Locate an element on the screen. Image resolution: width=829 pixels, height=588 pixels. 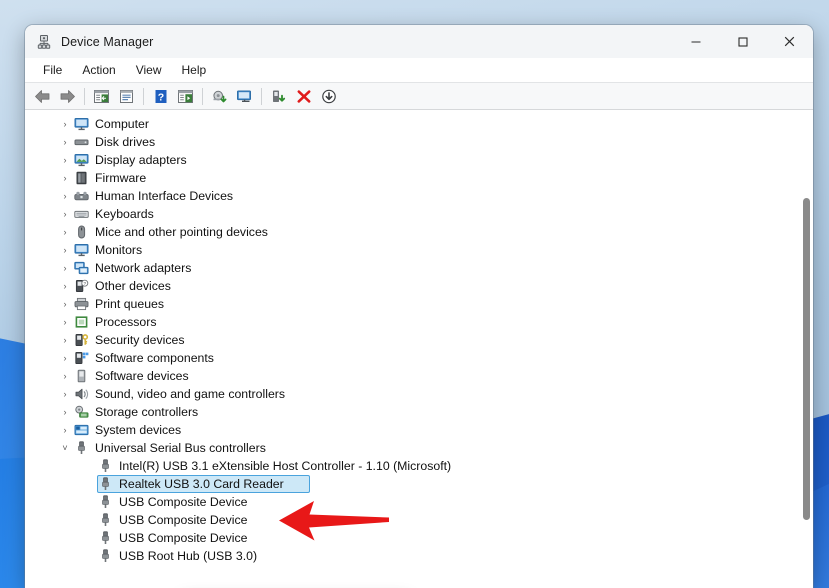
tree-node-label: Display adapters is located at coordinates (141, 160).